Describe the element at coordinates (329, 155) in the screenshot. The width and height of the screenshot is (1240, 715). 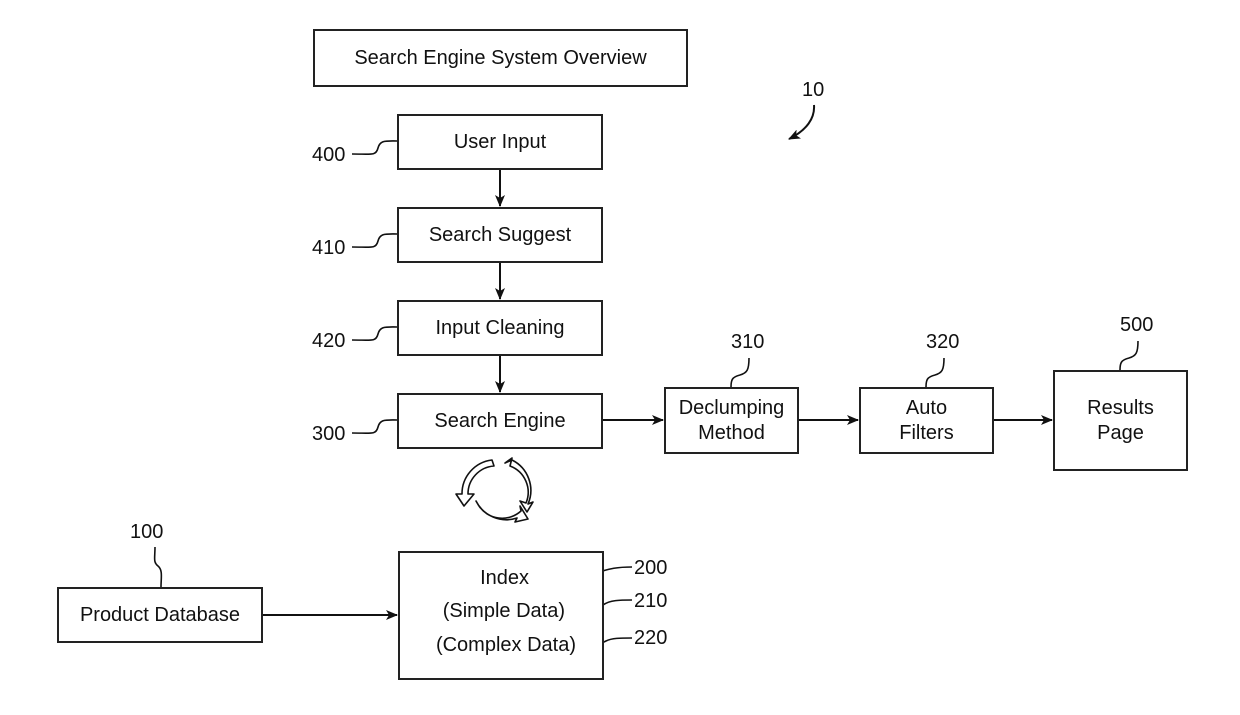
I see `ref-400: 400` at that location.